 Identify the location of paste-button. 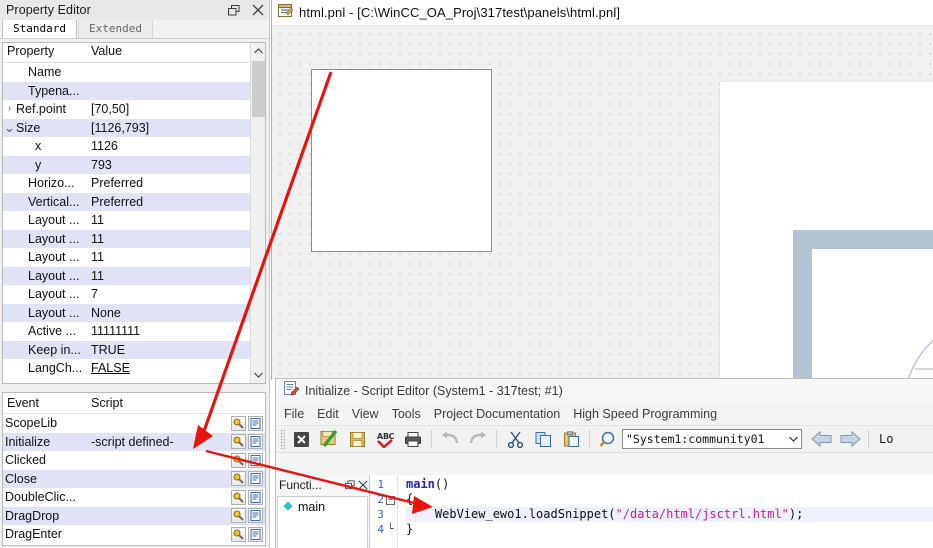
(571, 439).